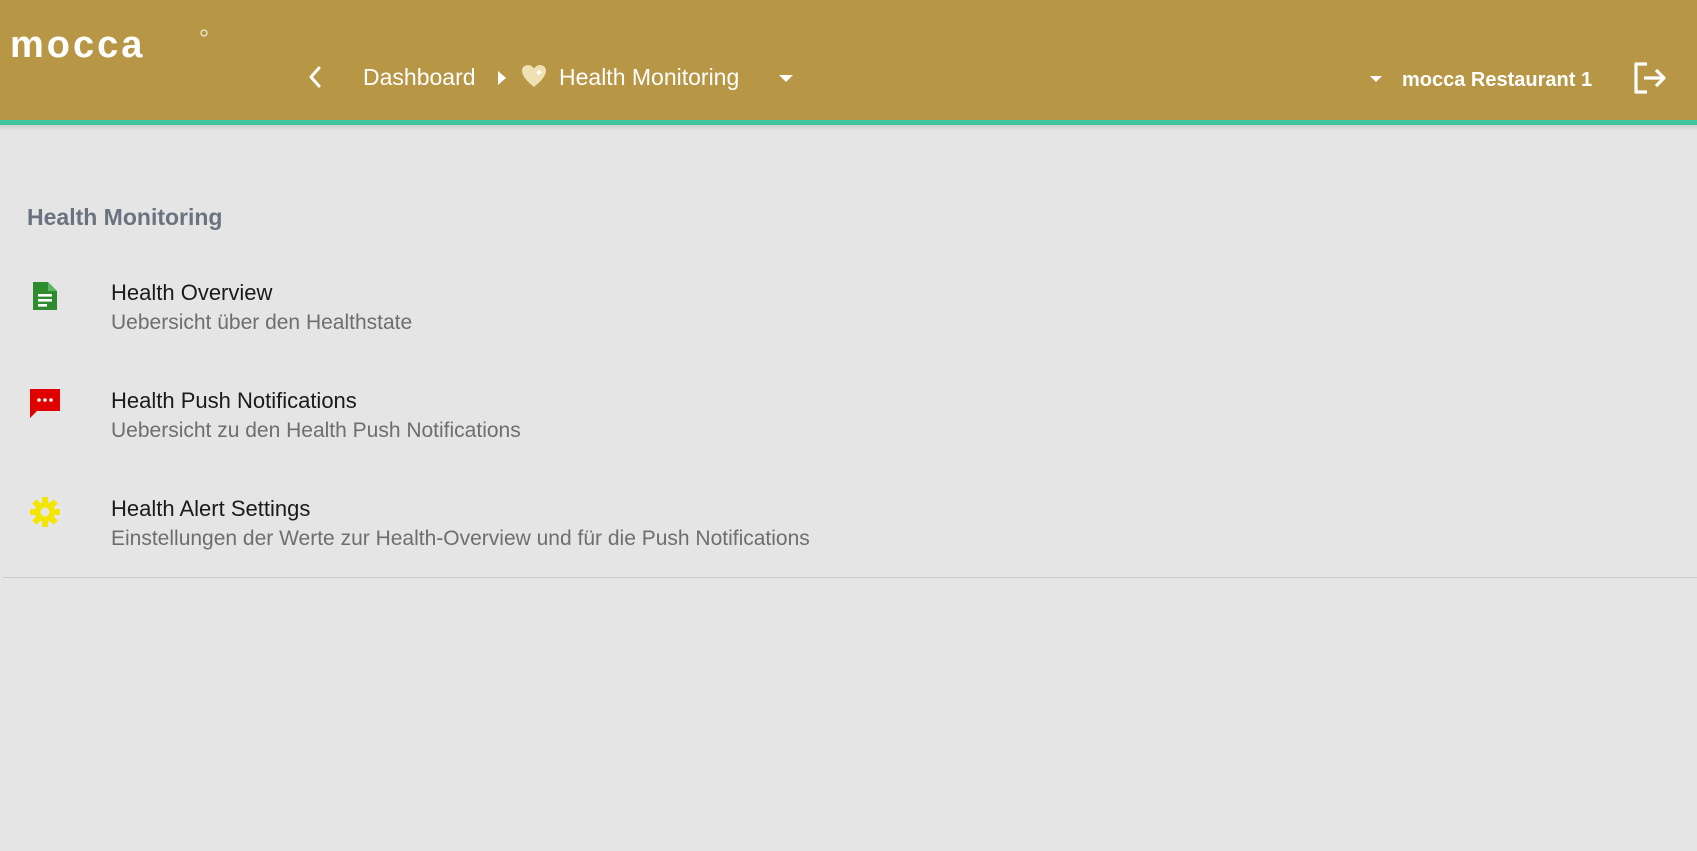  What do you see at coordinates (1497, 80) in the screenshot?
I see `restaurant-selector: mocca Restaurant 1` at bounding box center [1497, 80].